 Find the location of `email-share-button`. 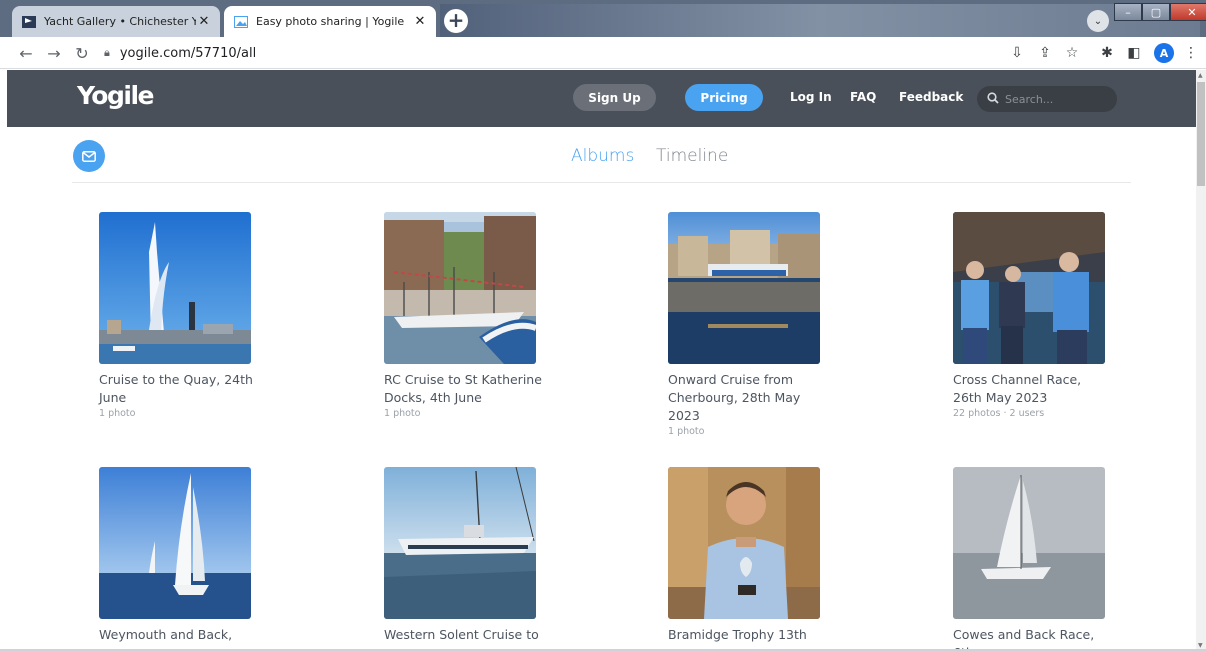

email-share-button is located at coordinates (89, 156).